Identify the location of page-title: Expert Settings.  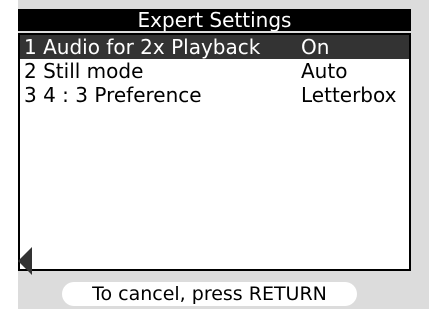
(214, 20).